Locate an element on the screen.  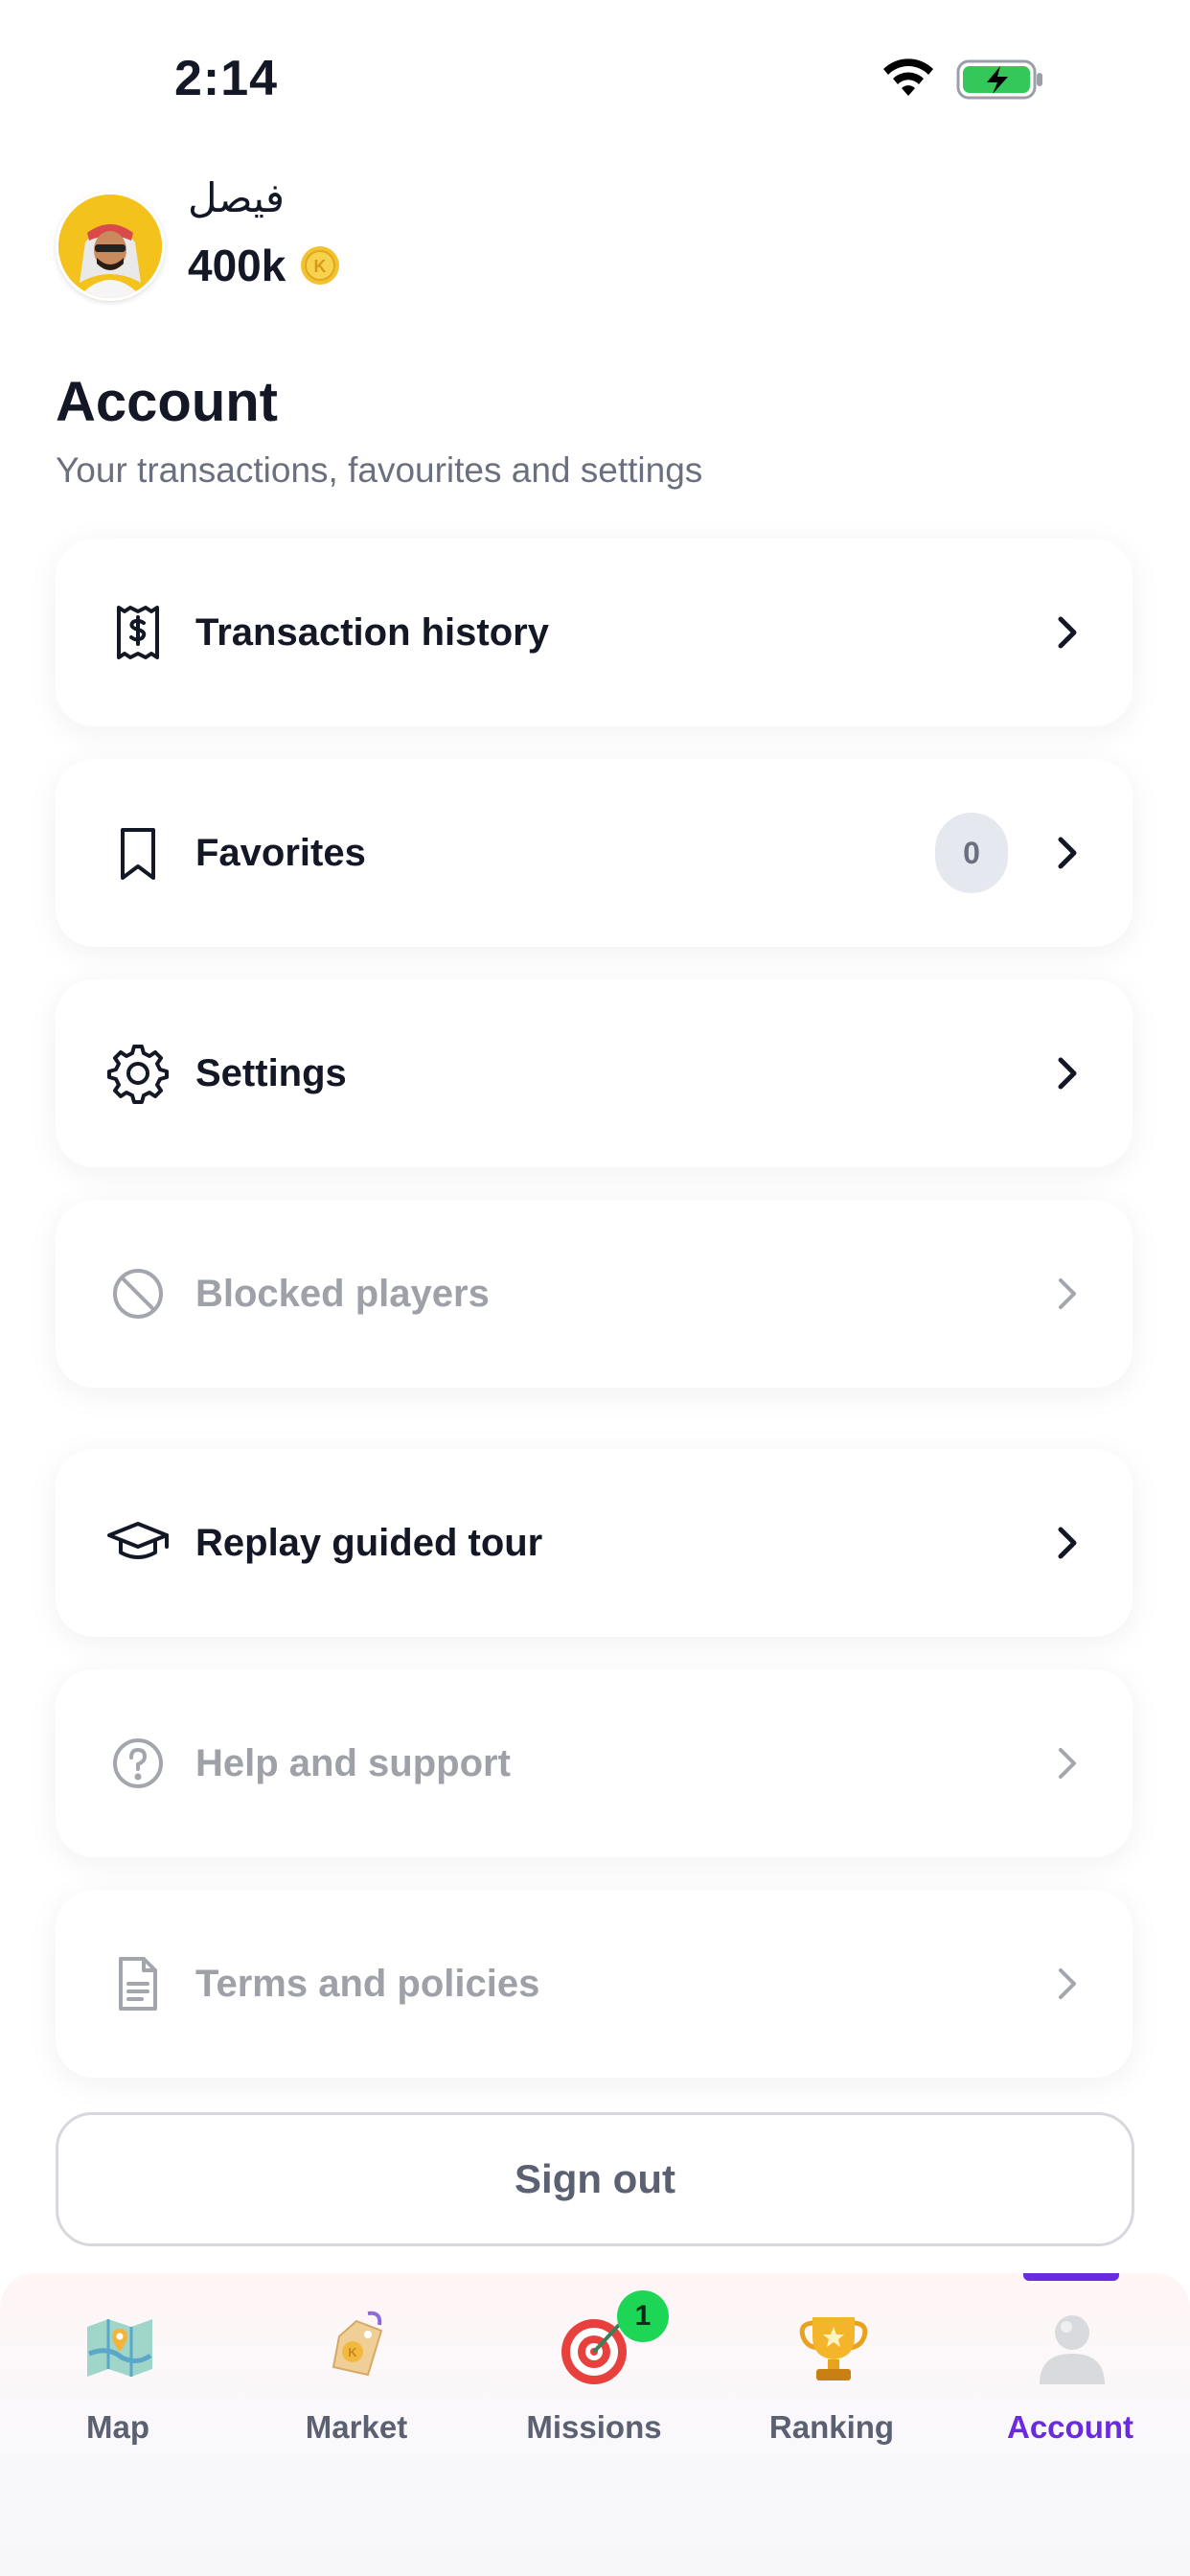
gear-icon is located at coordinates (138, 1074).